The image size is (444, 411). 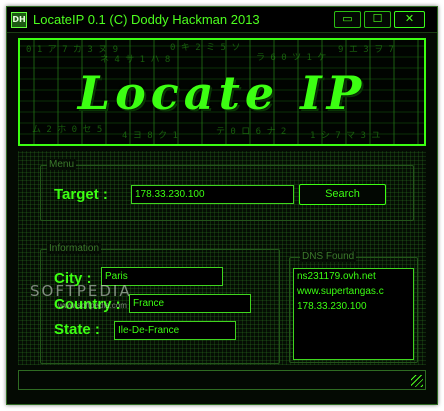 I want to click on svg-text: 9 エ 3 ヲ 7, so click(x=366, y=50).